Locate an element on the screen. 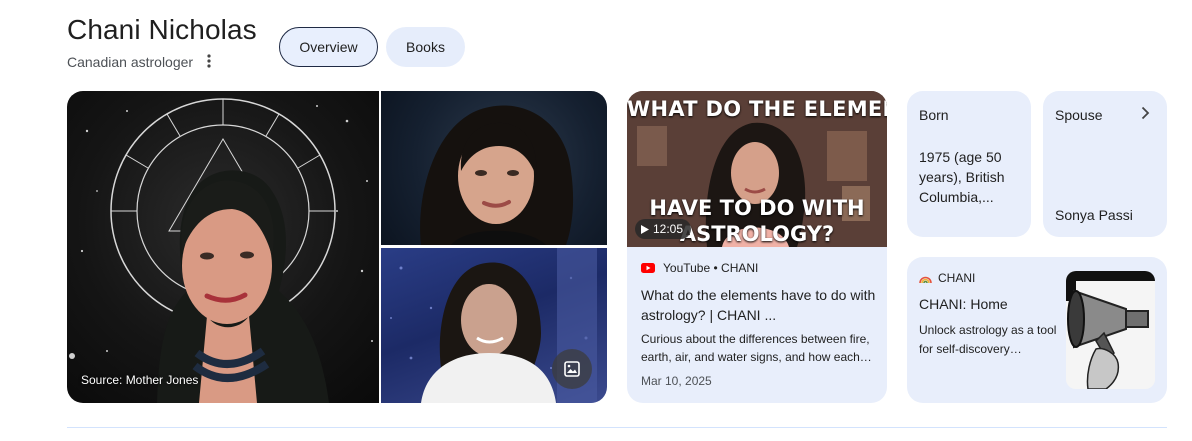 This screenshot has width=1192, height=441. website-source-row: CHANI is located at coordinates (947, 278).